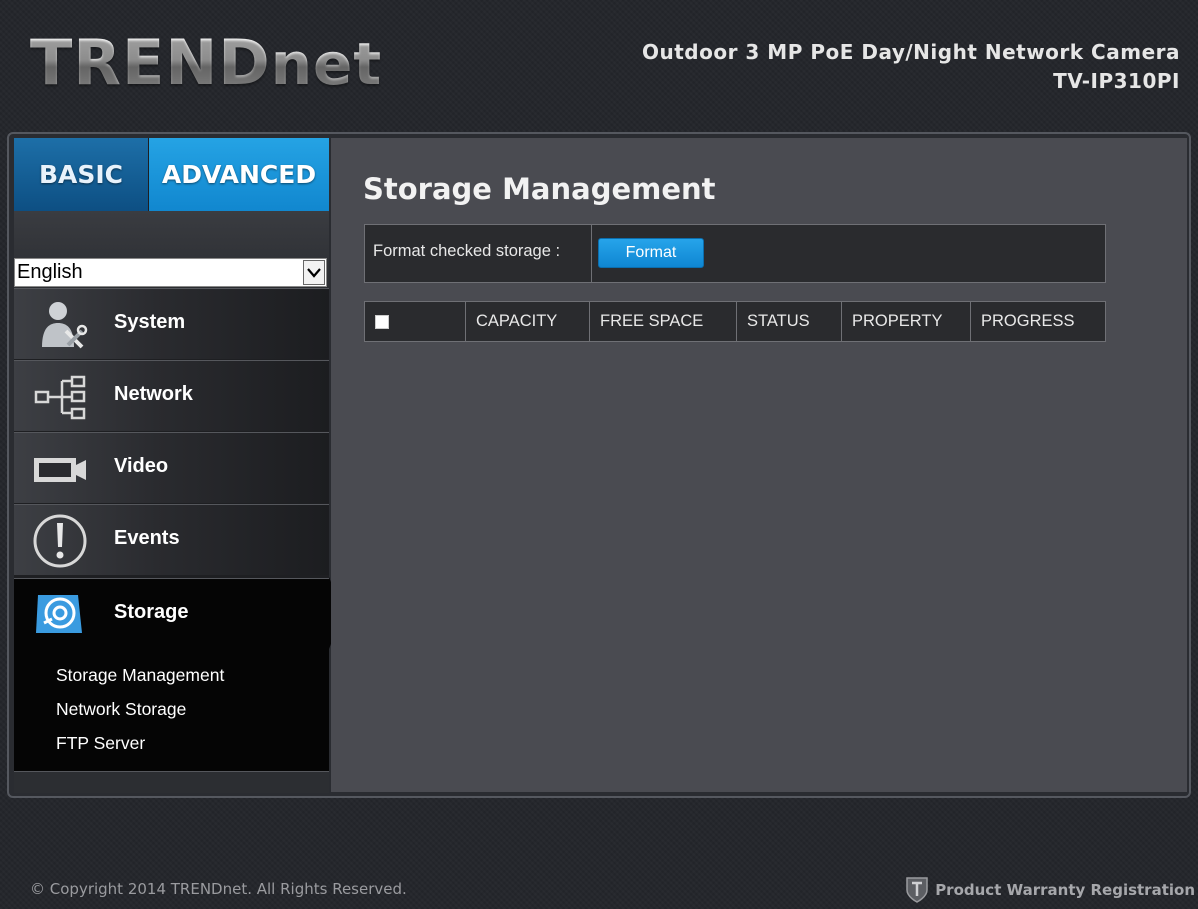 The width and height of the screenshot is (1198, 909). What do you see at coordinates (60, 469) in the screenshot?
I see `video-camera-icon` at bounding box center [60, 469].